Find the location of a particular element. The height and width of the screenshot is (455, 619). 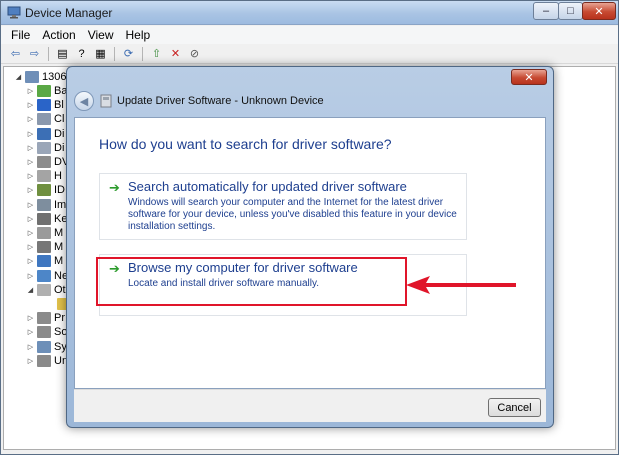

tree-item: ▷ Ke is located at coordinates (46, 219).